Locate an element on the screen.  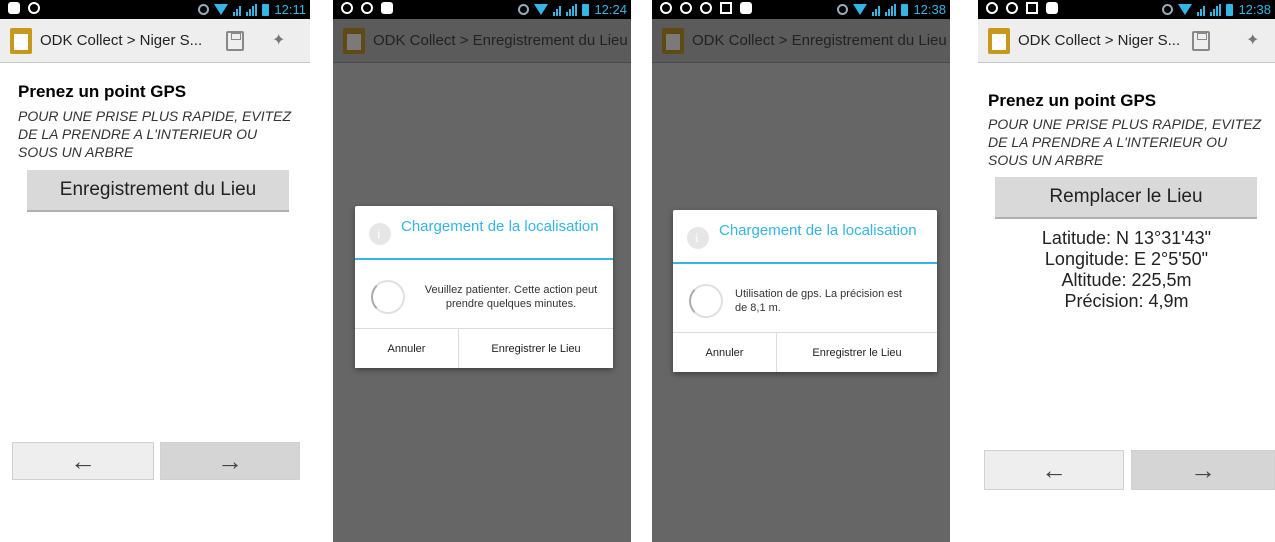
replace-location-button: Remplacer le Lieu is located at coordinates (1126, 198).